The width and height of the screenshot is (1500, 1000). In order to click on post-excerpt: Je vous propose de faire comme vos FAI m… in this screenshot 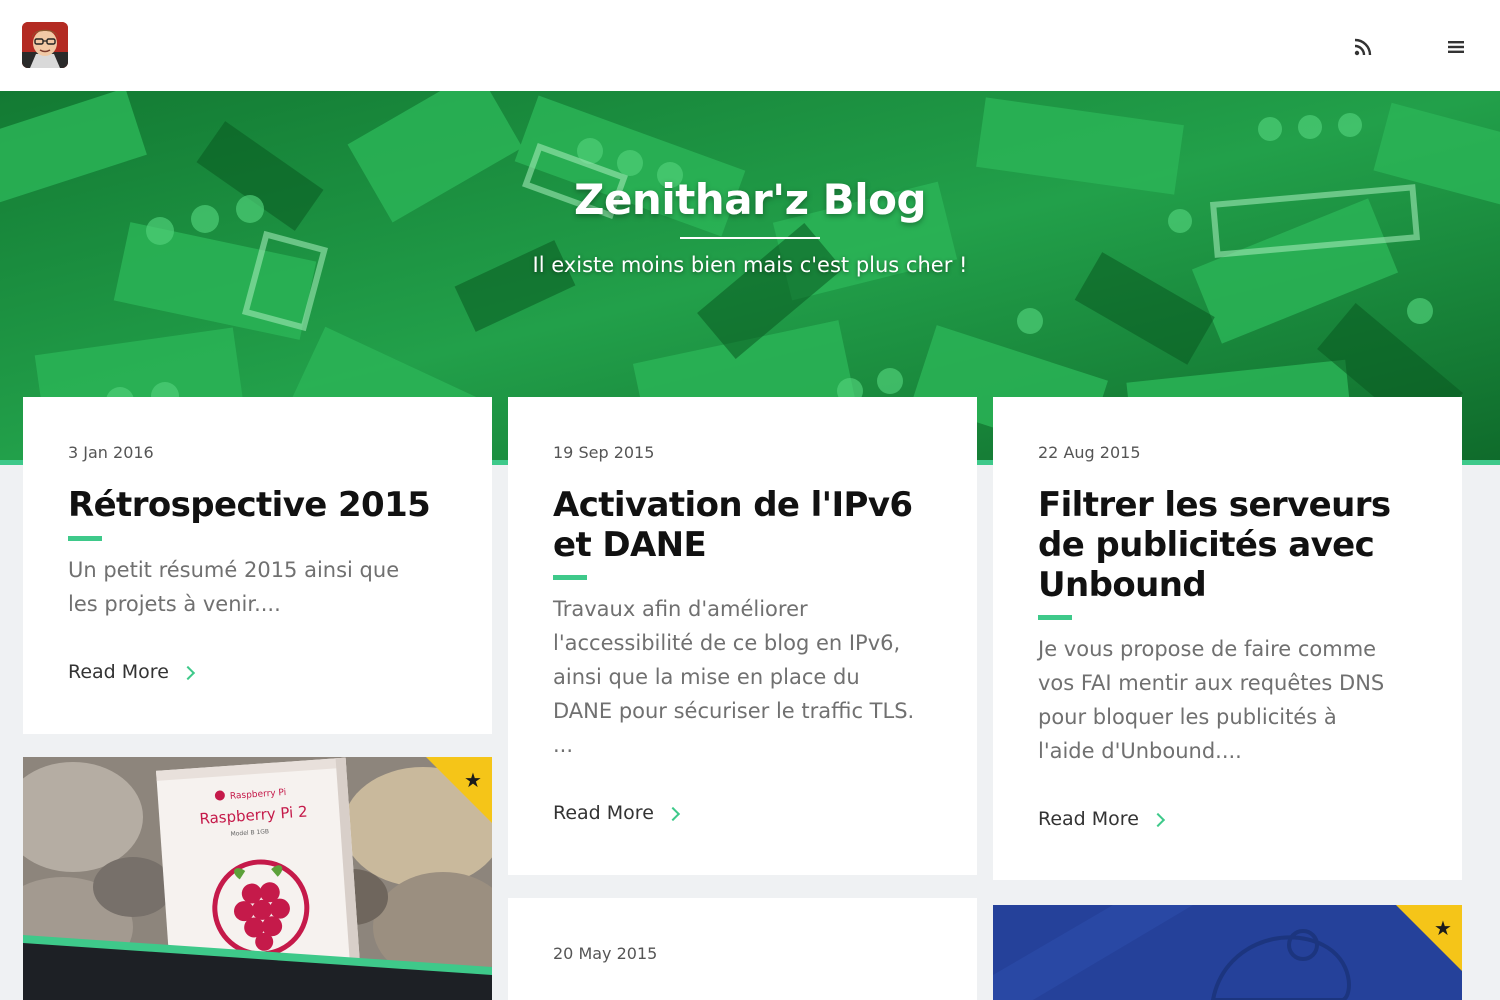, I will do `click(1211, 700)`.